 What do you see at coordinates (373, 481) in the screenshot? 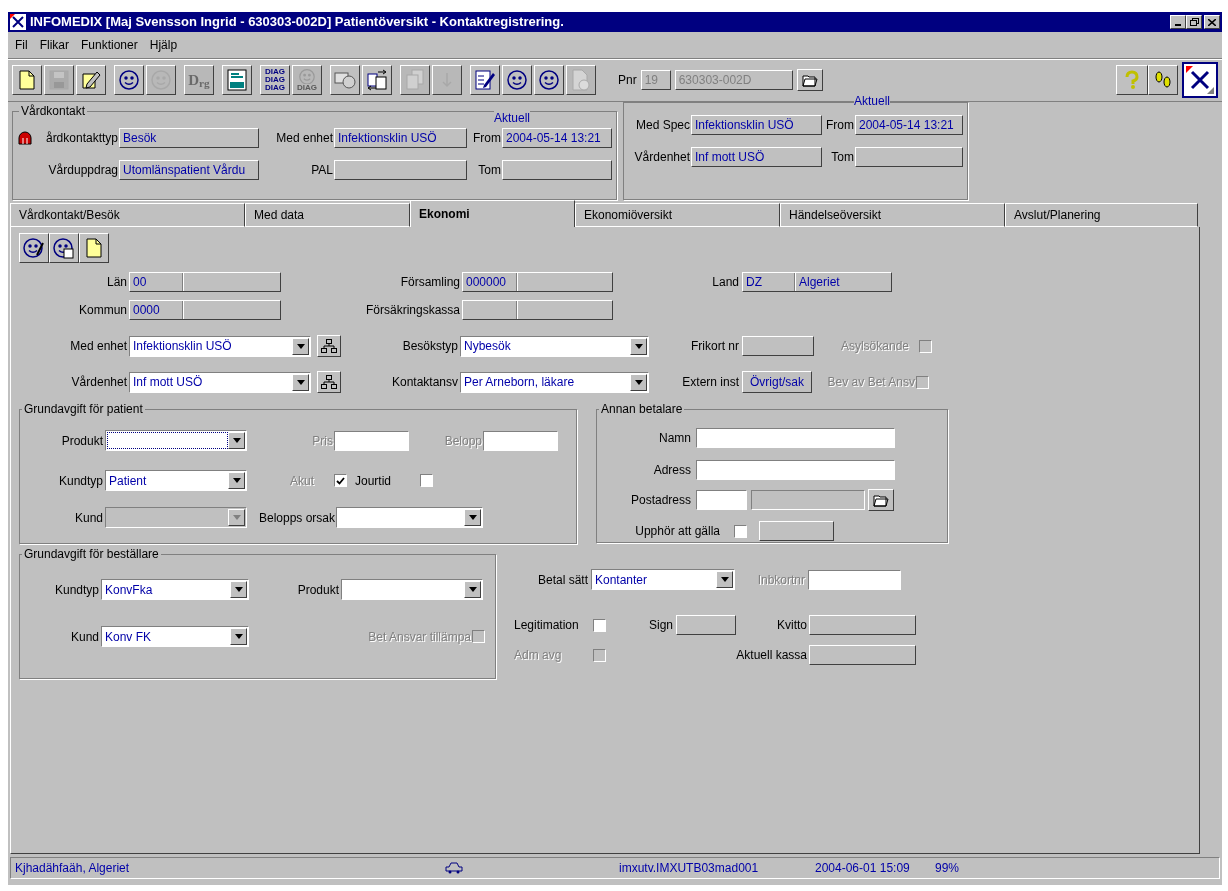
I see `field-label: Jourtid` at bounding box center [373, 481].